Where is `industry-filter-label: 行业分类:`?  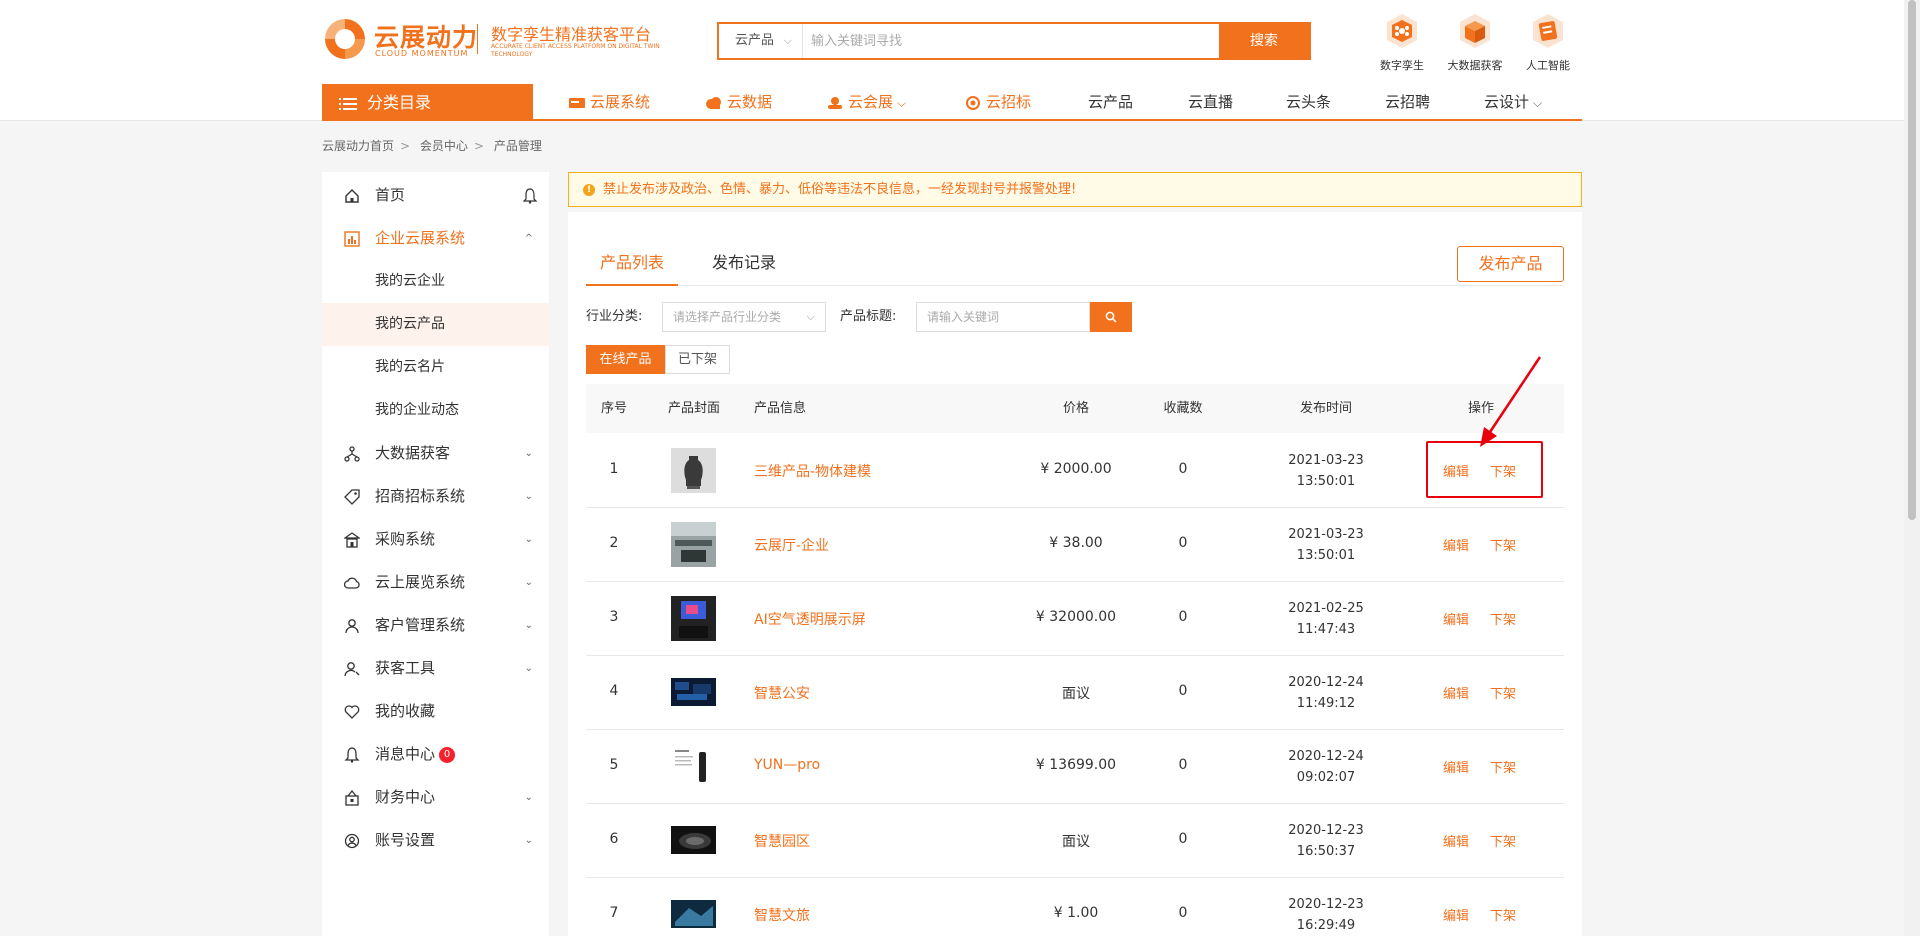
industry-filter-label: 行业分类: is located at coordinates (614, 316).